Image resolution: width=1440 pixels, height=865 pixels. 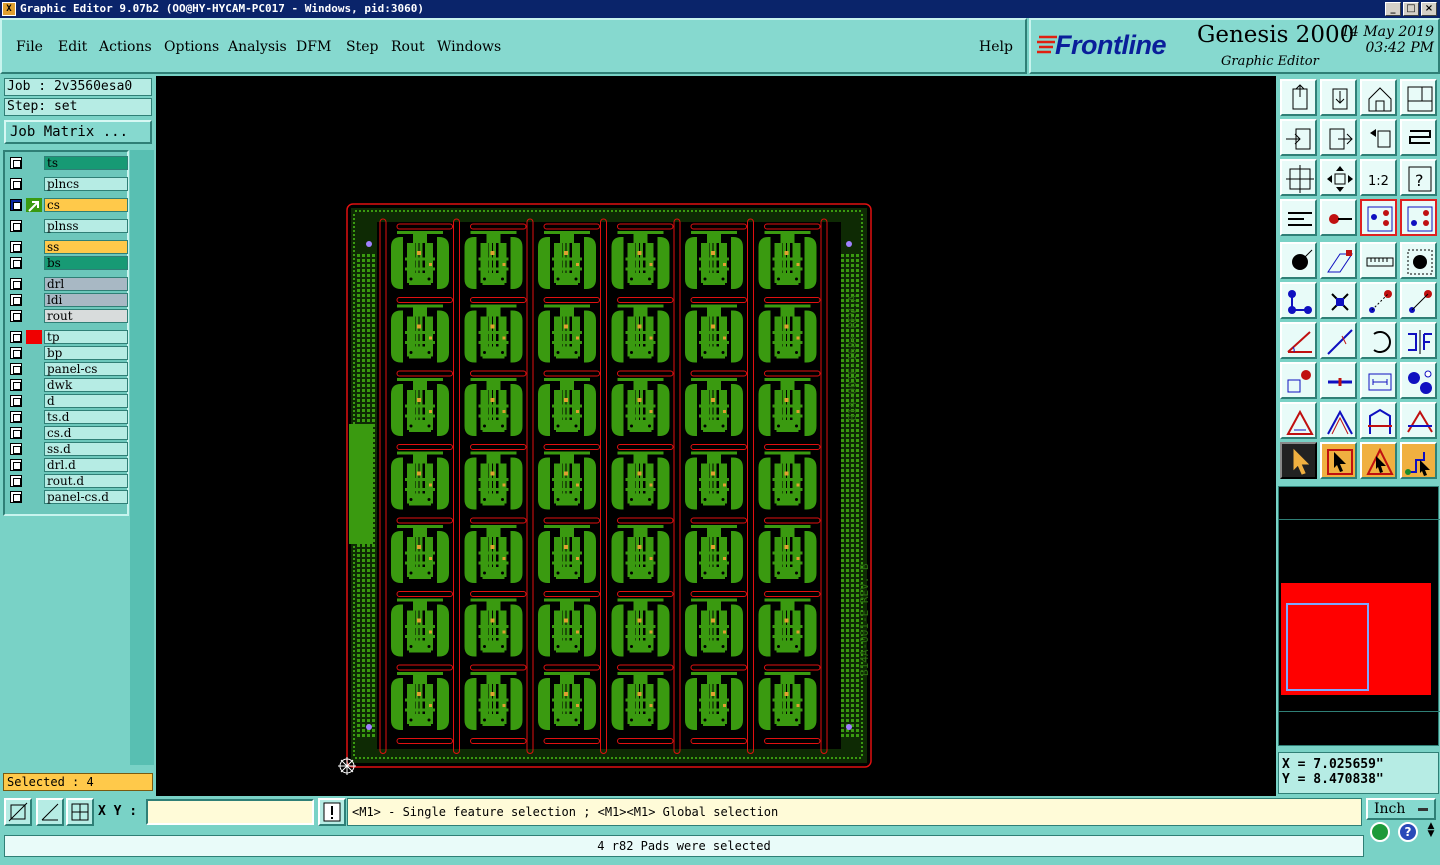 What do you see at coordinates (1378, 177) in the screenshot?
I see `zoom-ratio-button: 1:2` at bounding box center [1378, 177].